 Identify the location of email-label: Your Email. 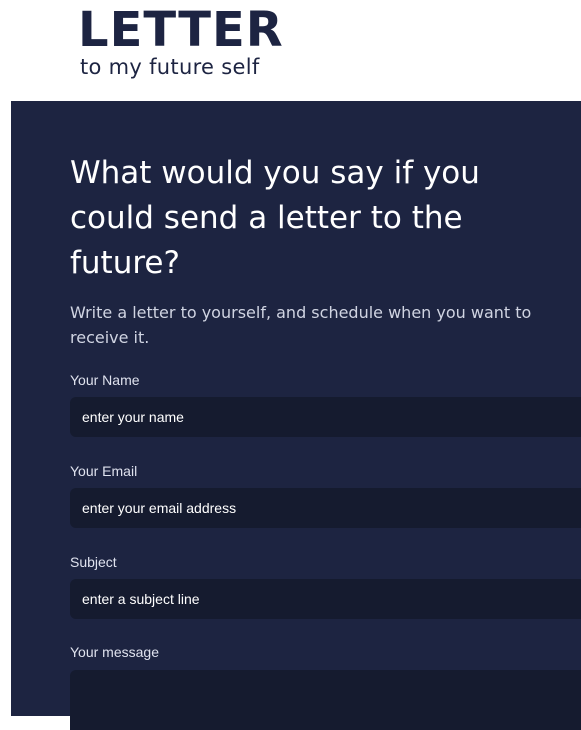
(104, 471).